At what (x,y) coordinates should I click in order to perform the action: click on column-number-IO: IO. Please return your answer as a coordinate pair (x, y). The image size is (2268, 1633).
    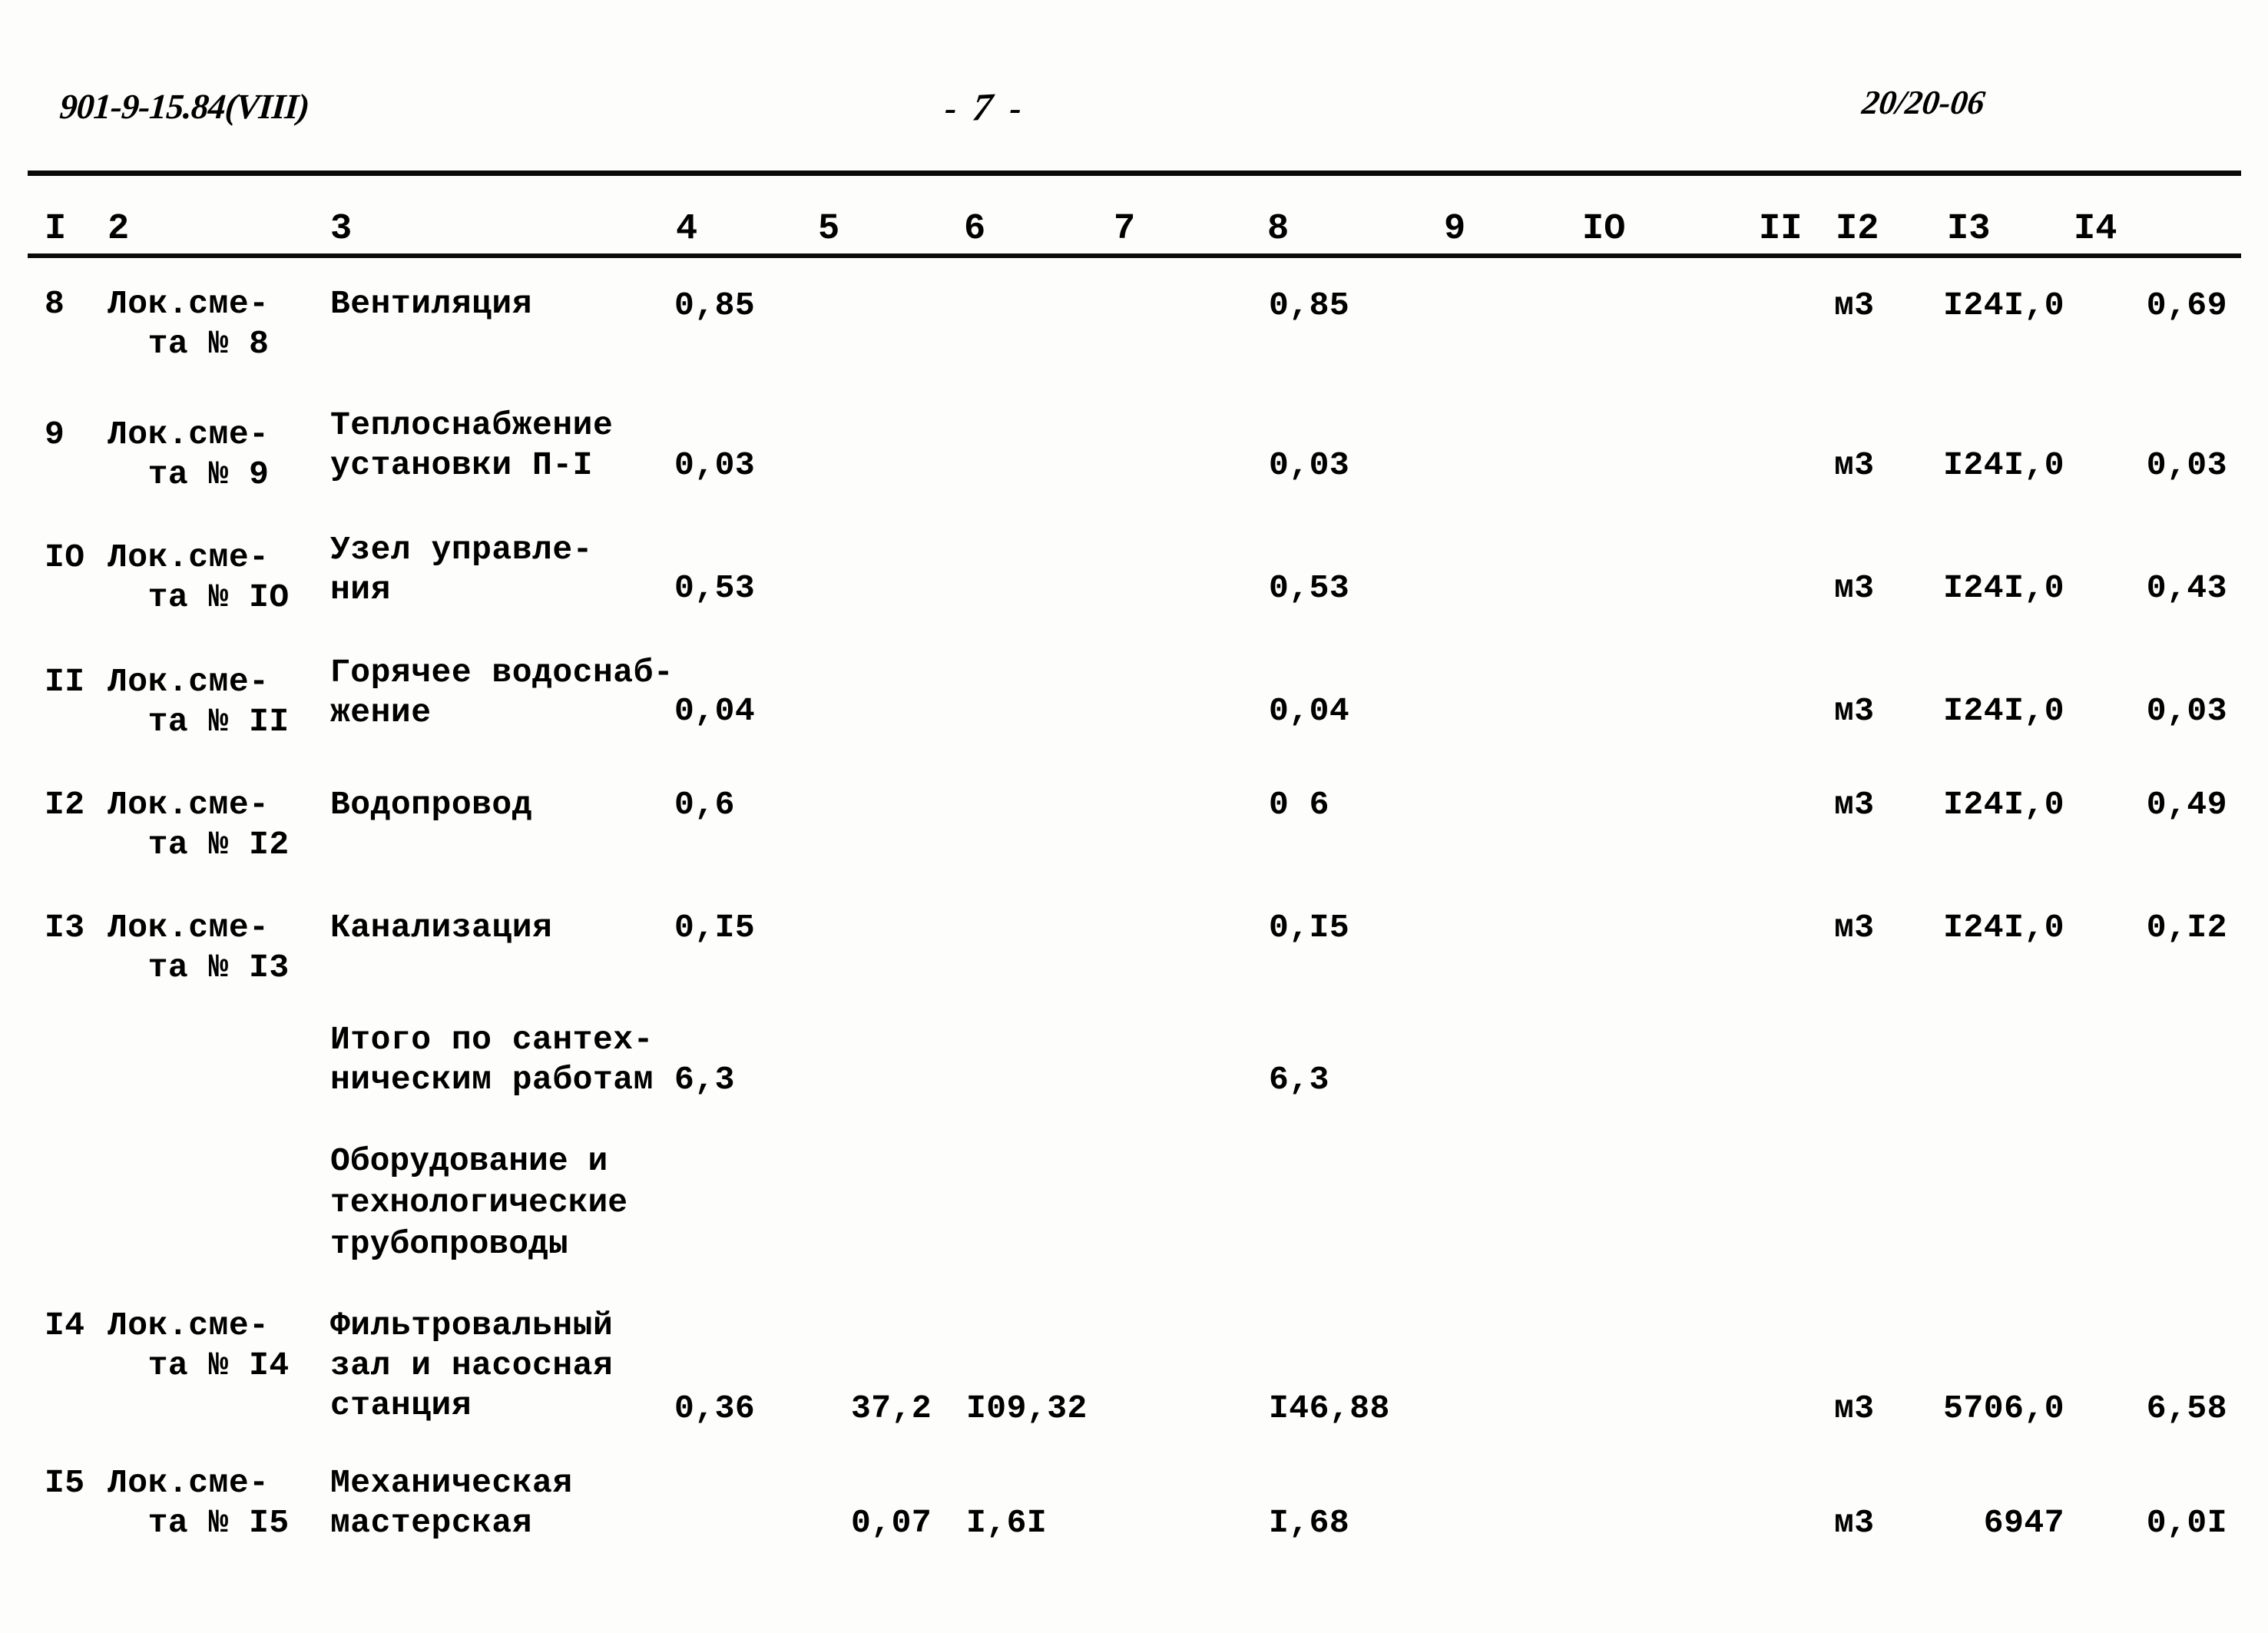
    Looking at the image, I should click on (1604, 229).